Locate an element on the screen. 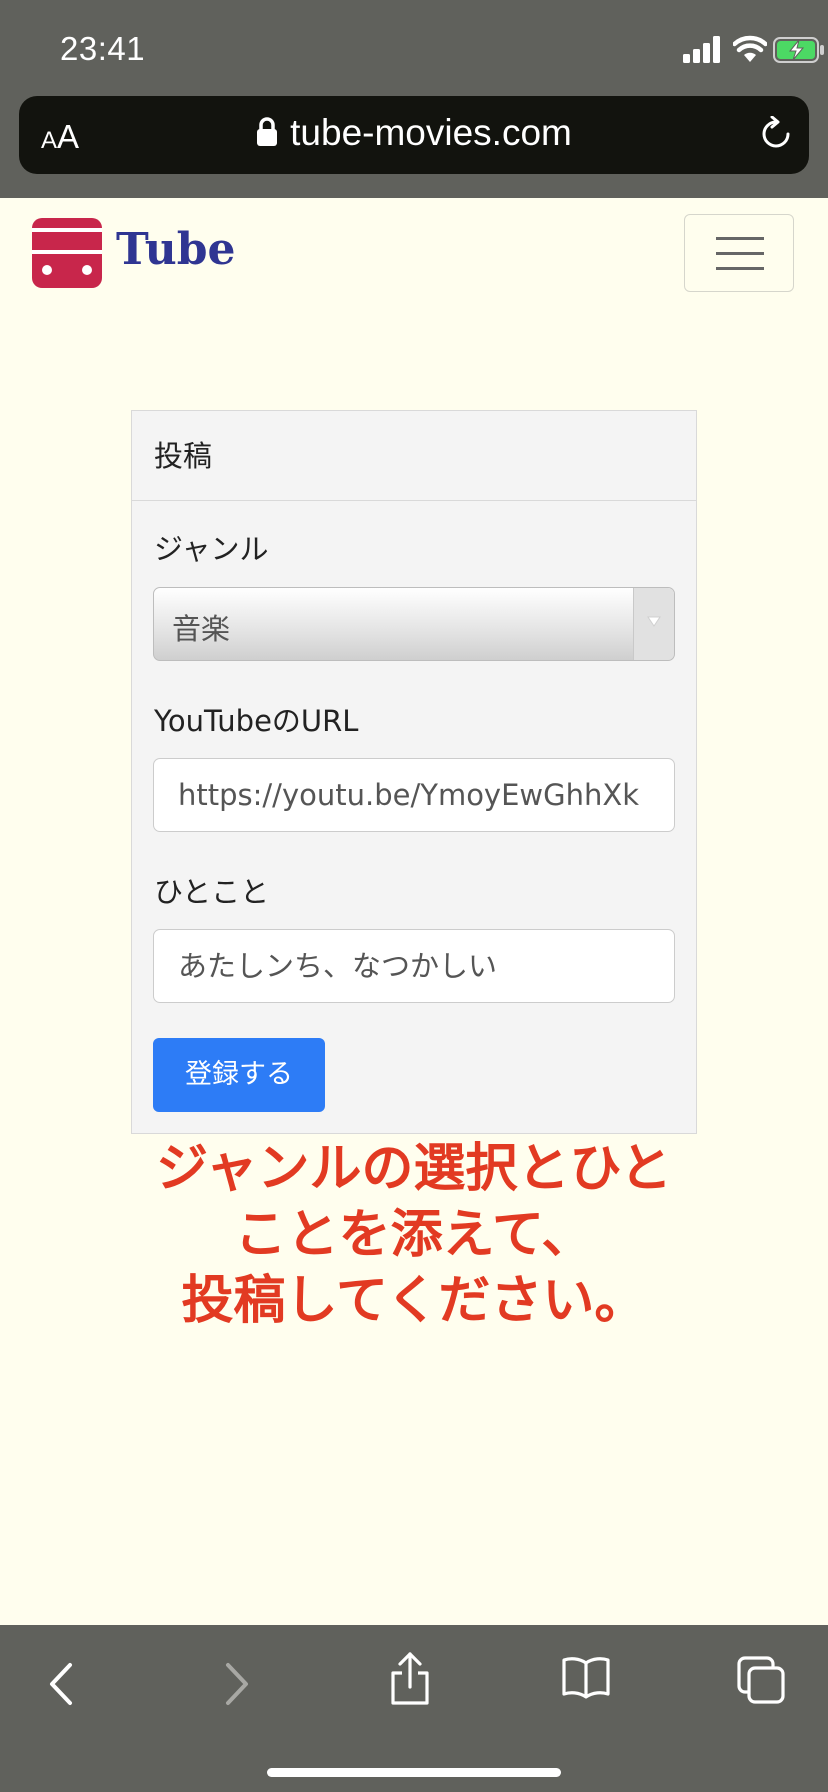 The image size is (828, 1792). back-icon is located at coordinates (61, 1684).